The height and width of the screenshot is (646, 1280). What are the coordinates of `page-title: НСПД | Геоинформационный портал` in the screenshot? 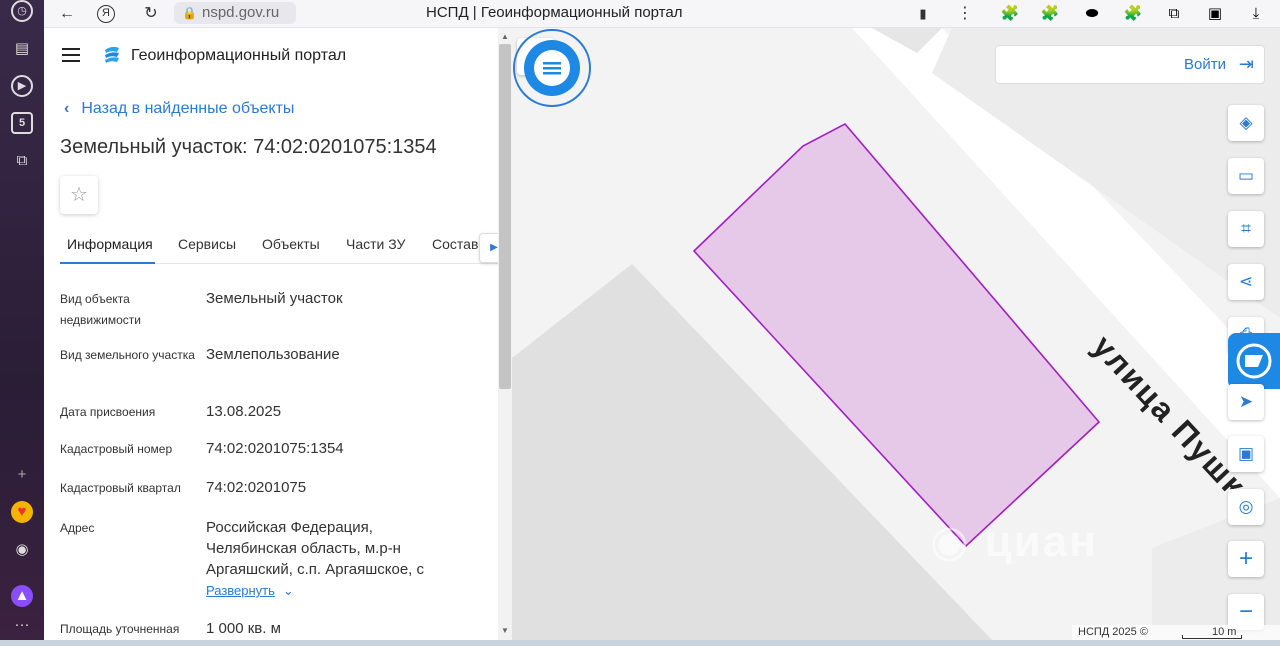 It's located at (554, 12).